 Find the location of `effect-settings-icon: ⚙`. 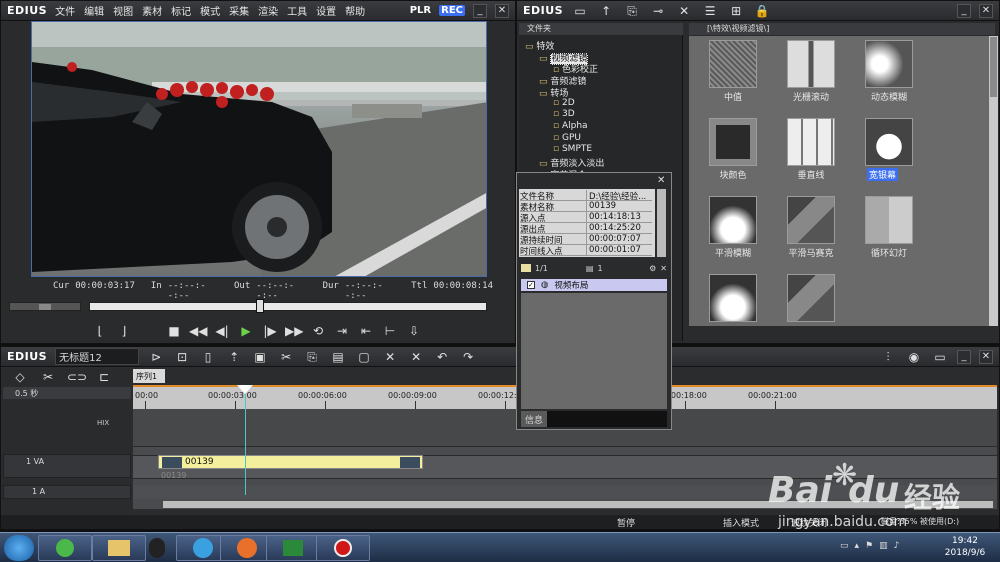

effect-settings-icon: ⚙ is located at coordinates (652, 268).